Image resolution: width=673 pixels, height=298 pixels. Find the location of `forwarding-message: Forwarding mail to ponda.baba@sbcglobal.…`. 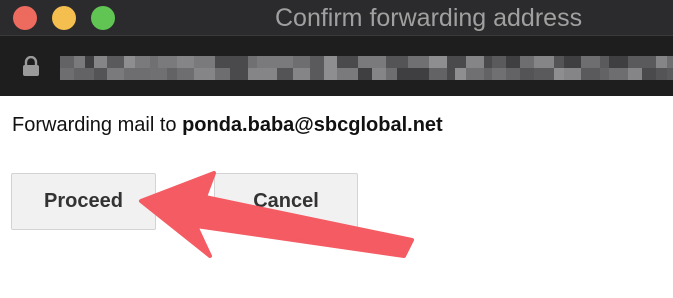

forwarding-message: Forwarding mail to ponda.baba@sbcglobal.… is located at coordinates (227, 125).